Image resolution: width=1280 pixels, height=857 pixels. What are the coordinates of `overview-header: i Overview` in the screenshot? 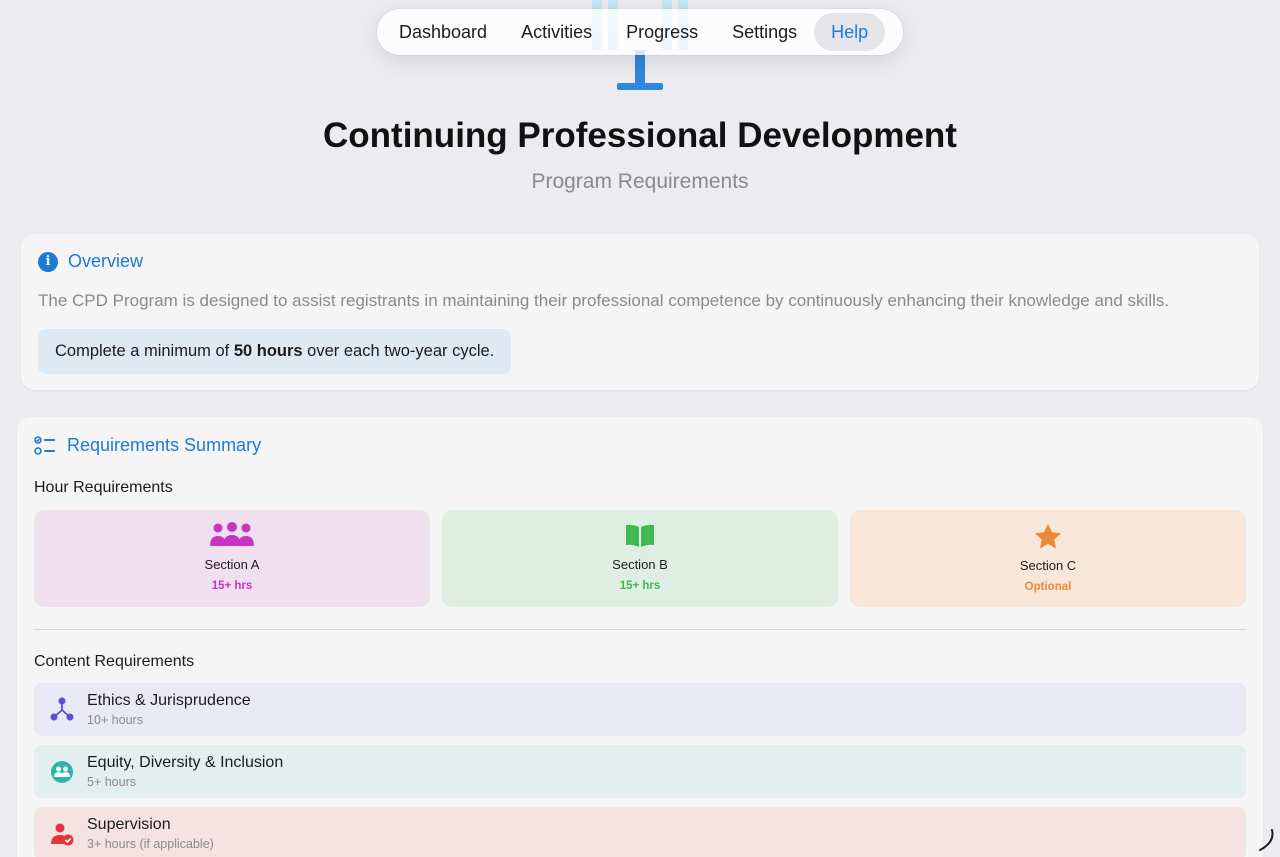 It's located at (90, 261).